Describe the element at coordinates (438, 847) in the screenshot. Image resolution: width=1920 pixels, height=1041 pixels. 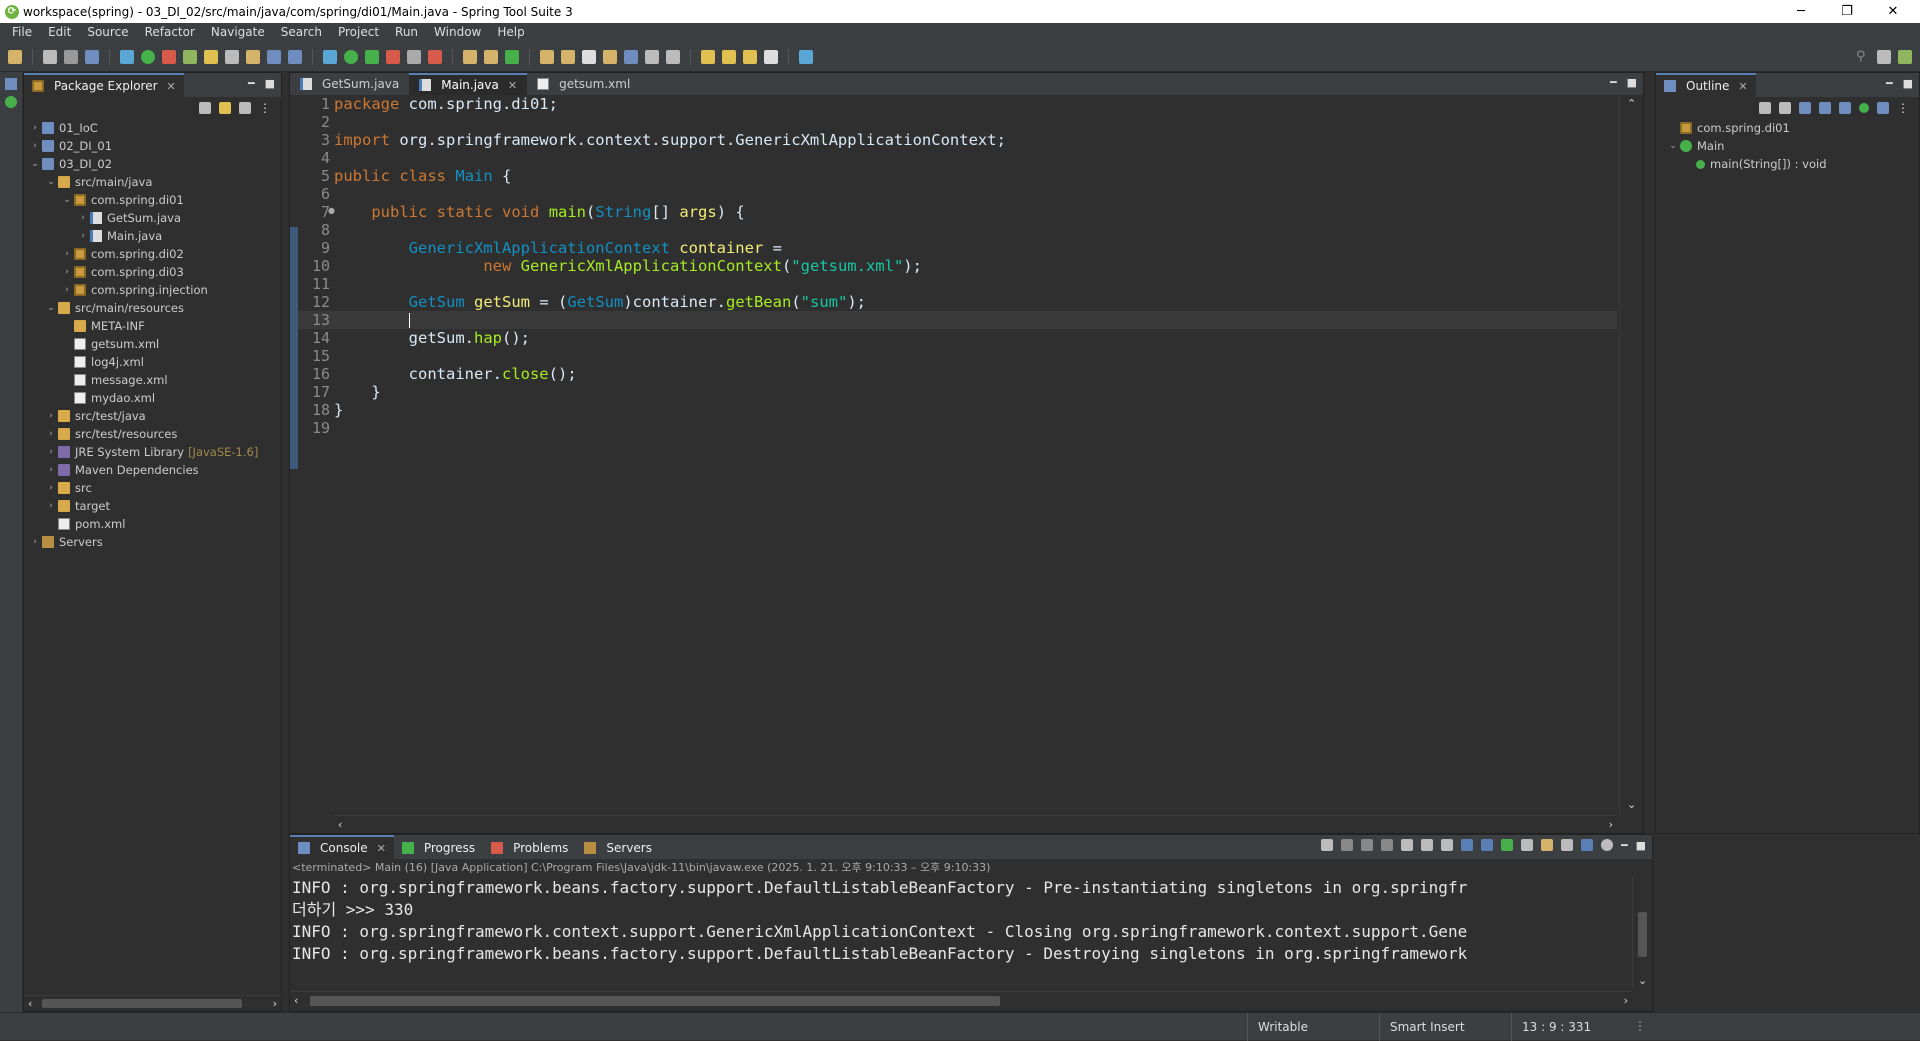
I see `tab-progress: Progress` at that location.